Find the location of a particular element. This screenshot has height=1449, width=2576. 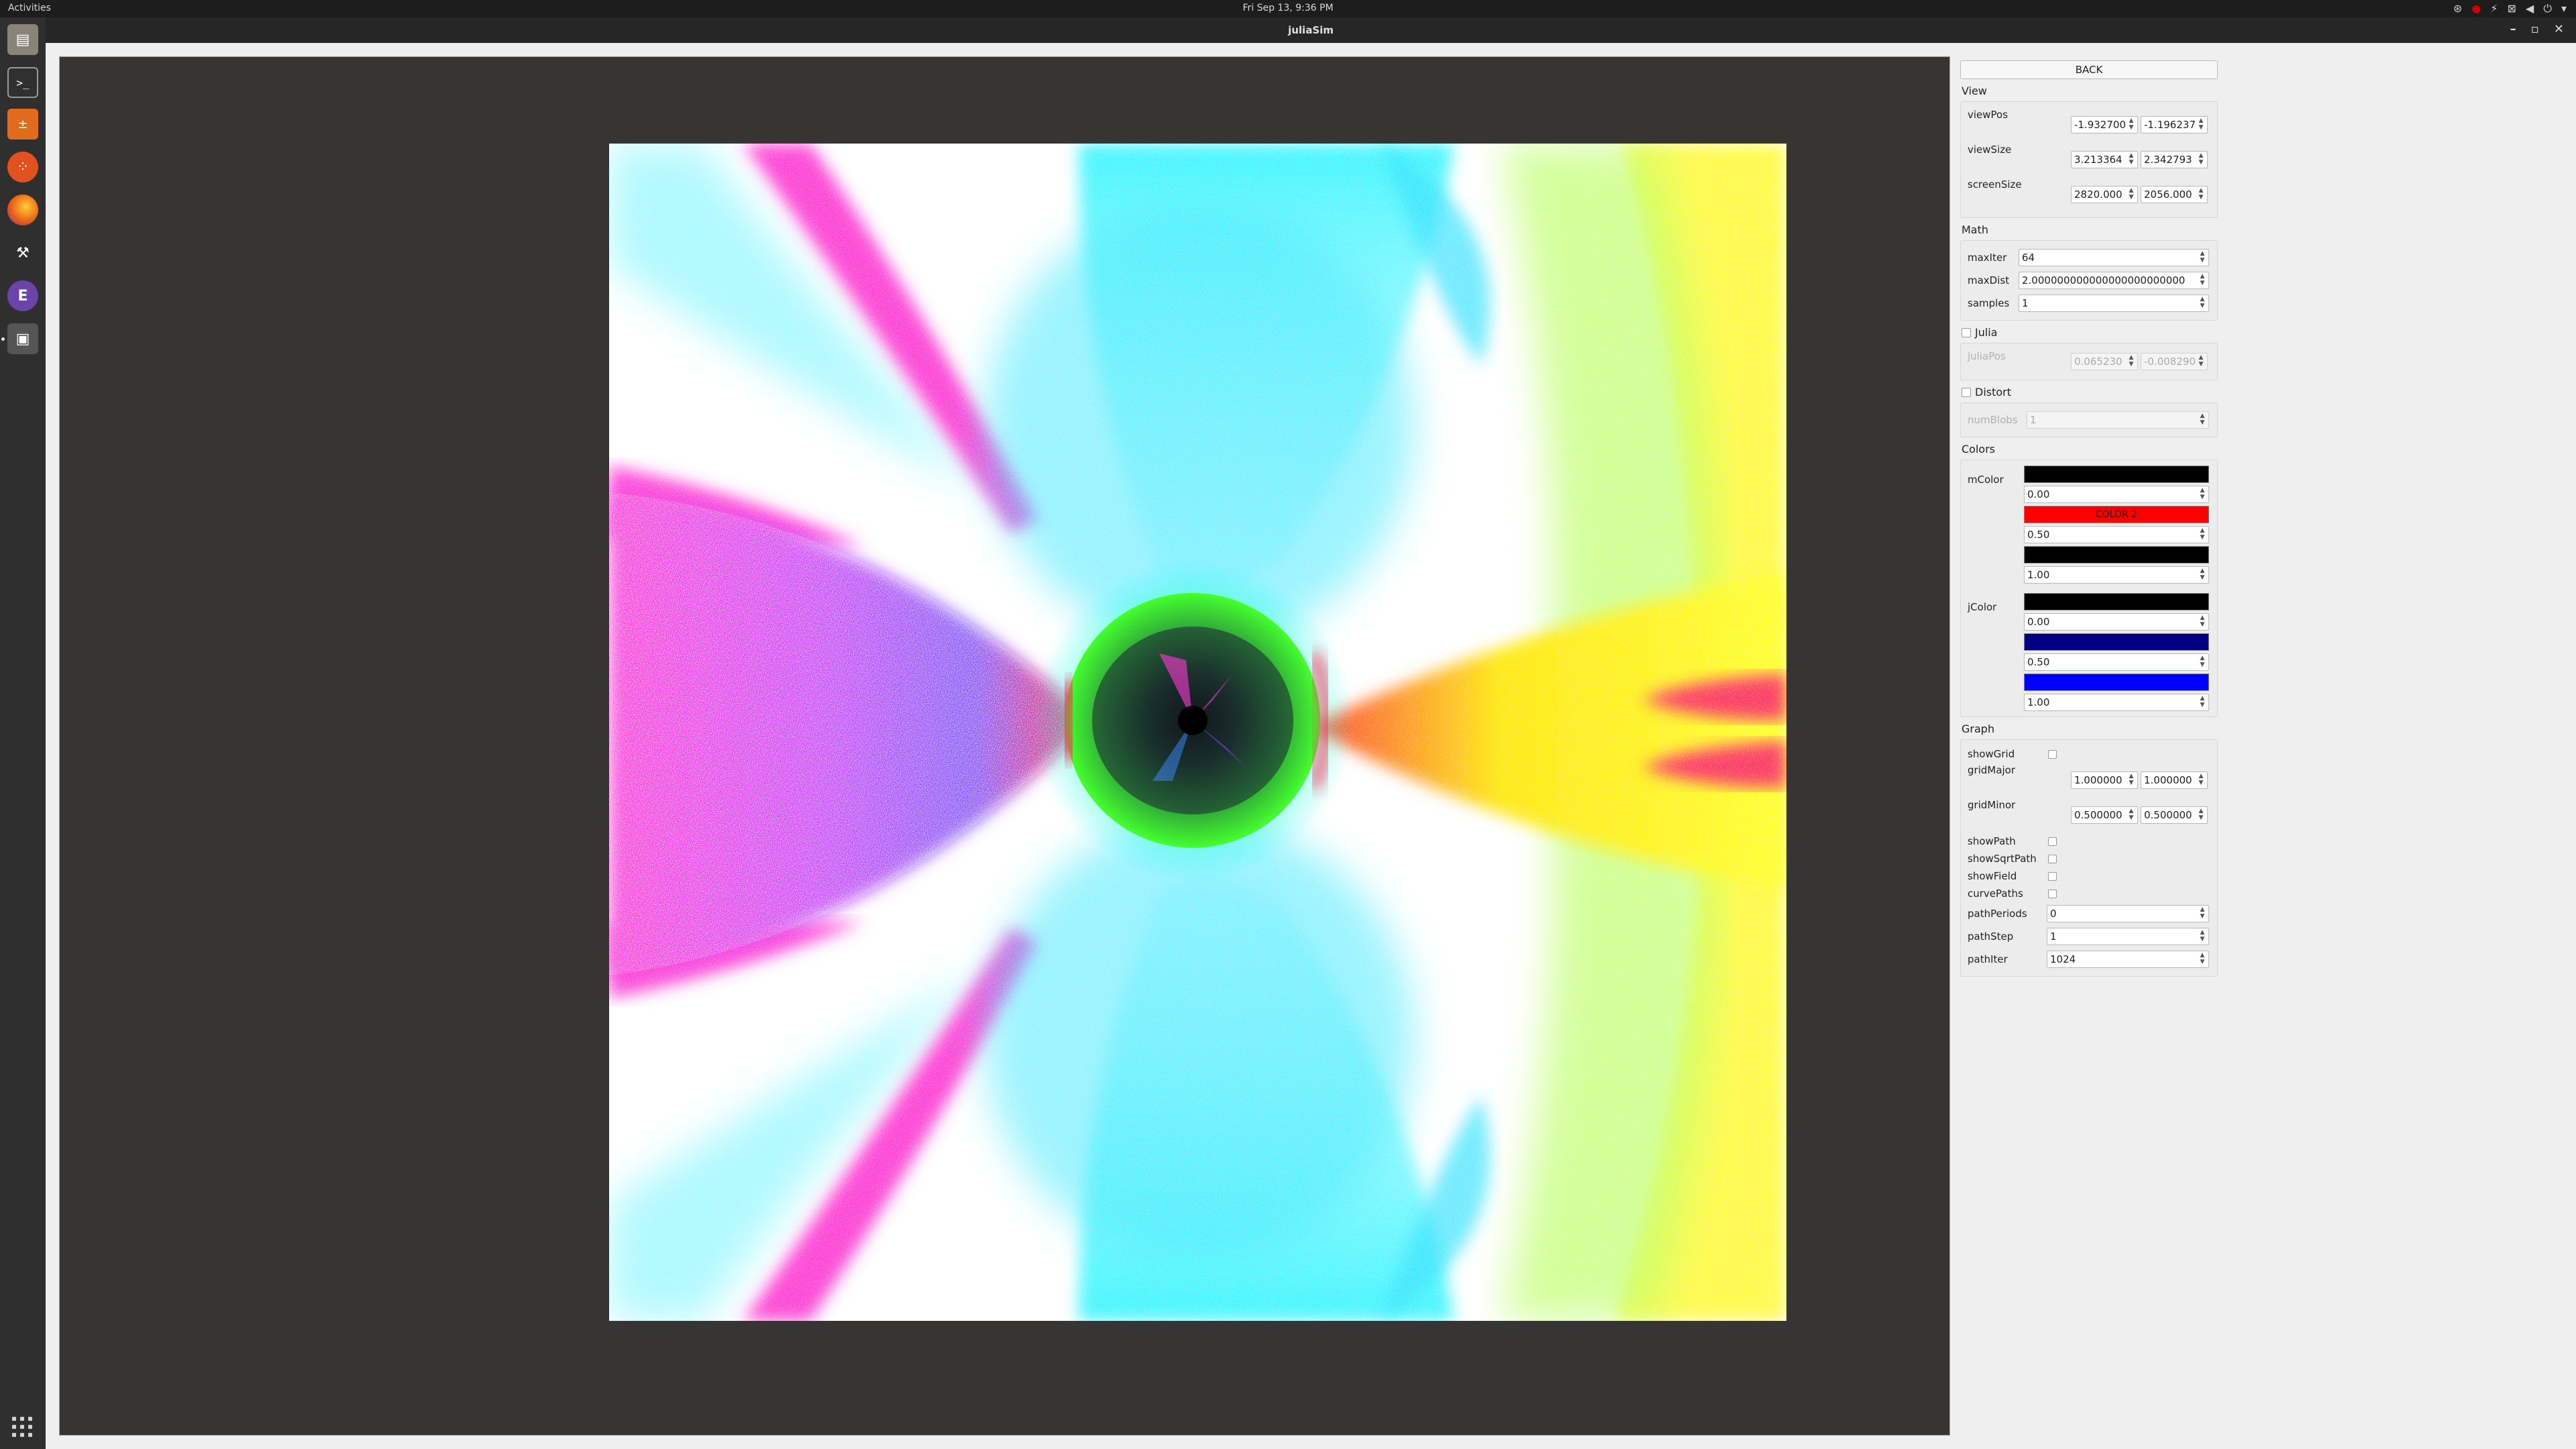

maxdist-input: 2.000000000000000000000000 ▲ ▼ is located at coordinates (2114, 280).